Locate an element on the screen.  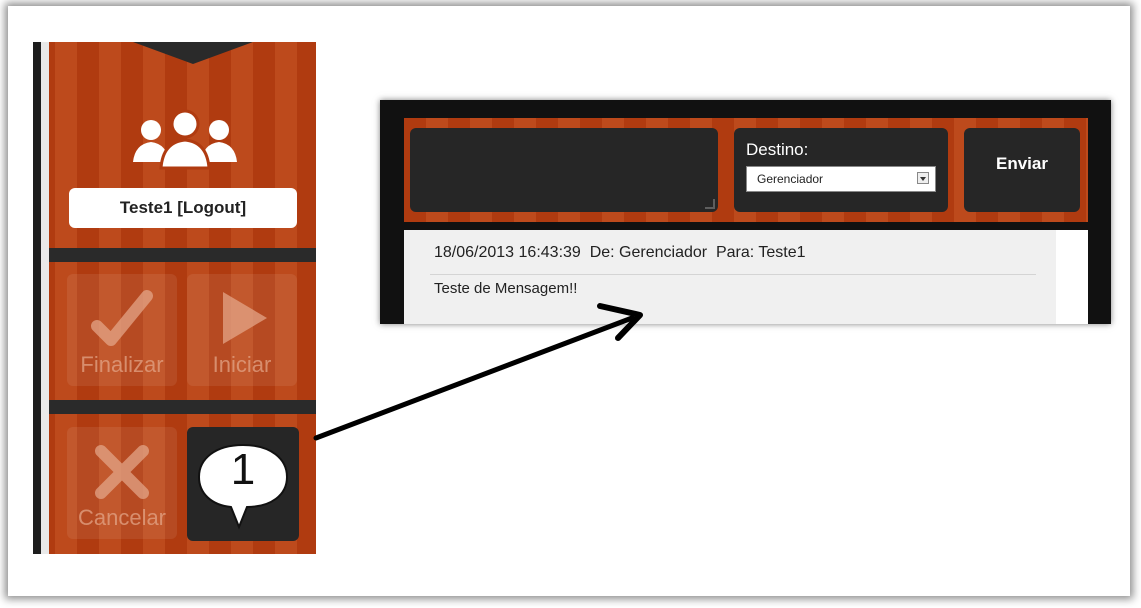
callout-arrow is located at coordinates (478, 372).